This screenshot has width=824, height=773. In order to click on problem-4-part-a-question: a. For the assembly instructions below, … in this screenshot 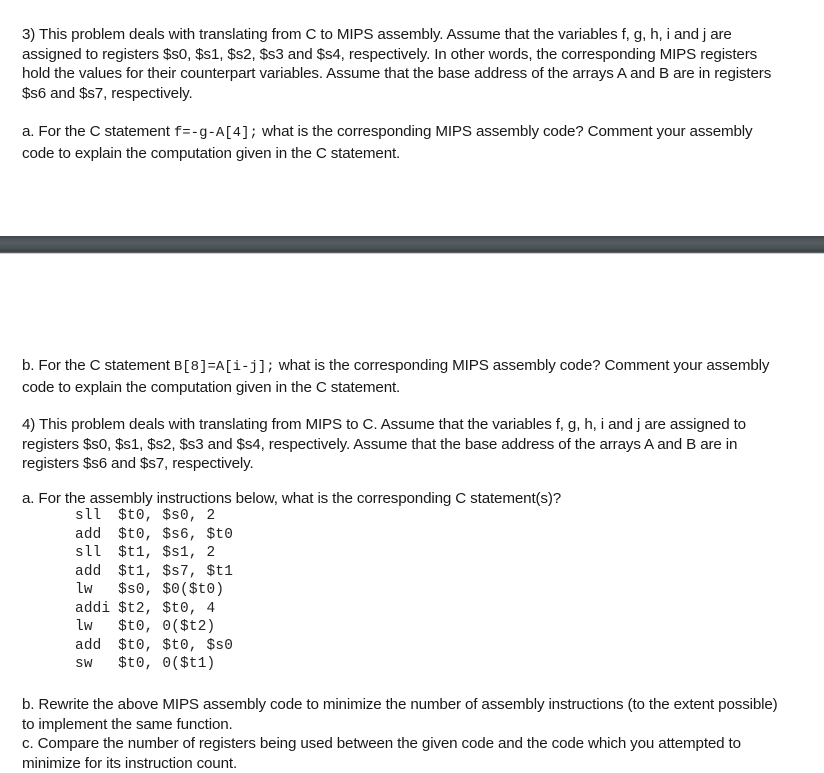, I will do `click(292, 499)`.